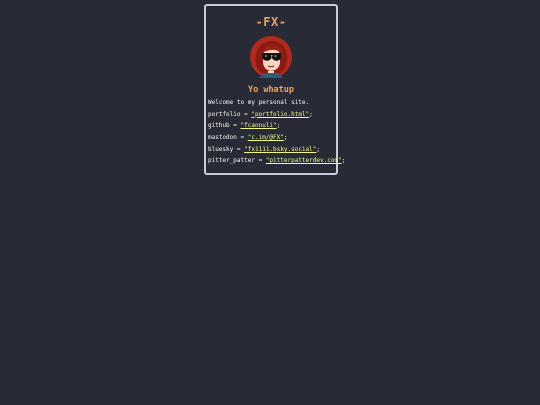 This screenshot has height=405, width=540. I want to click on portfolio-link: "portfolio.html", so click(280, 114).